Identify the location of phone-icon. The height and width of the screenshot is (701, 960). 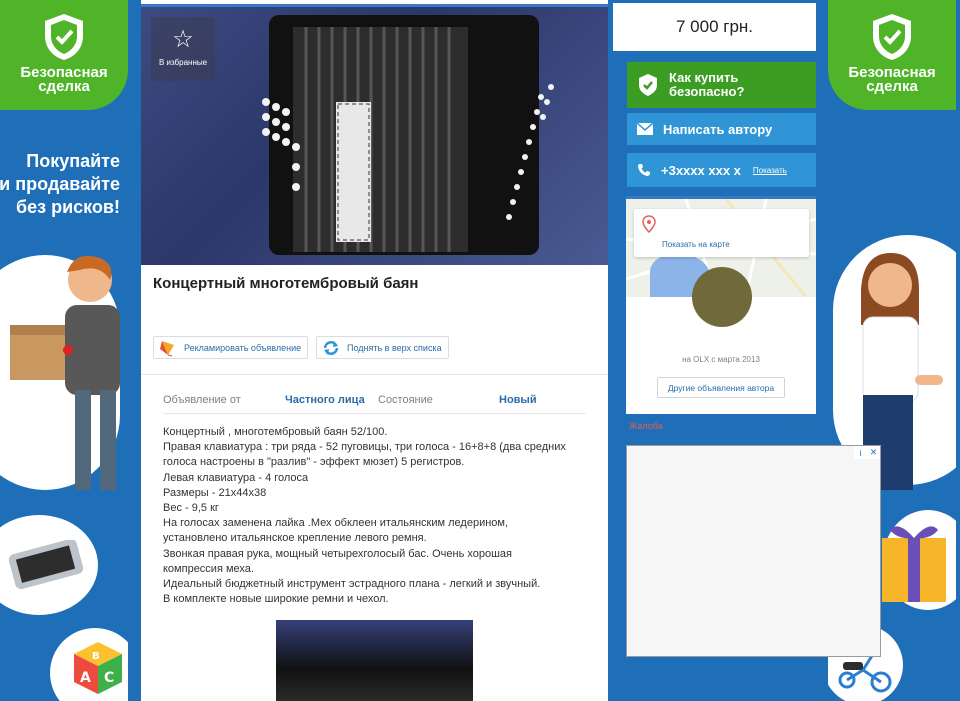
(46, 565).